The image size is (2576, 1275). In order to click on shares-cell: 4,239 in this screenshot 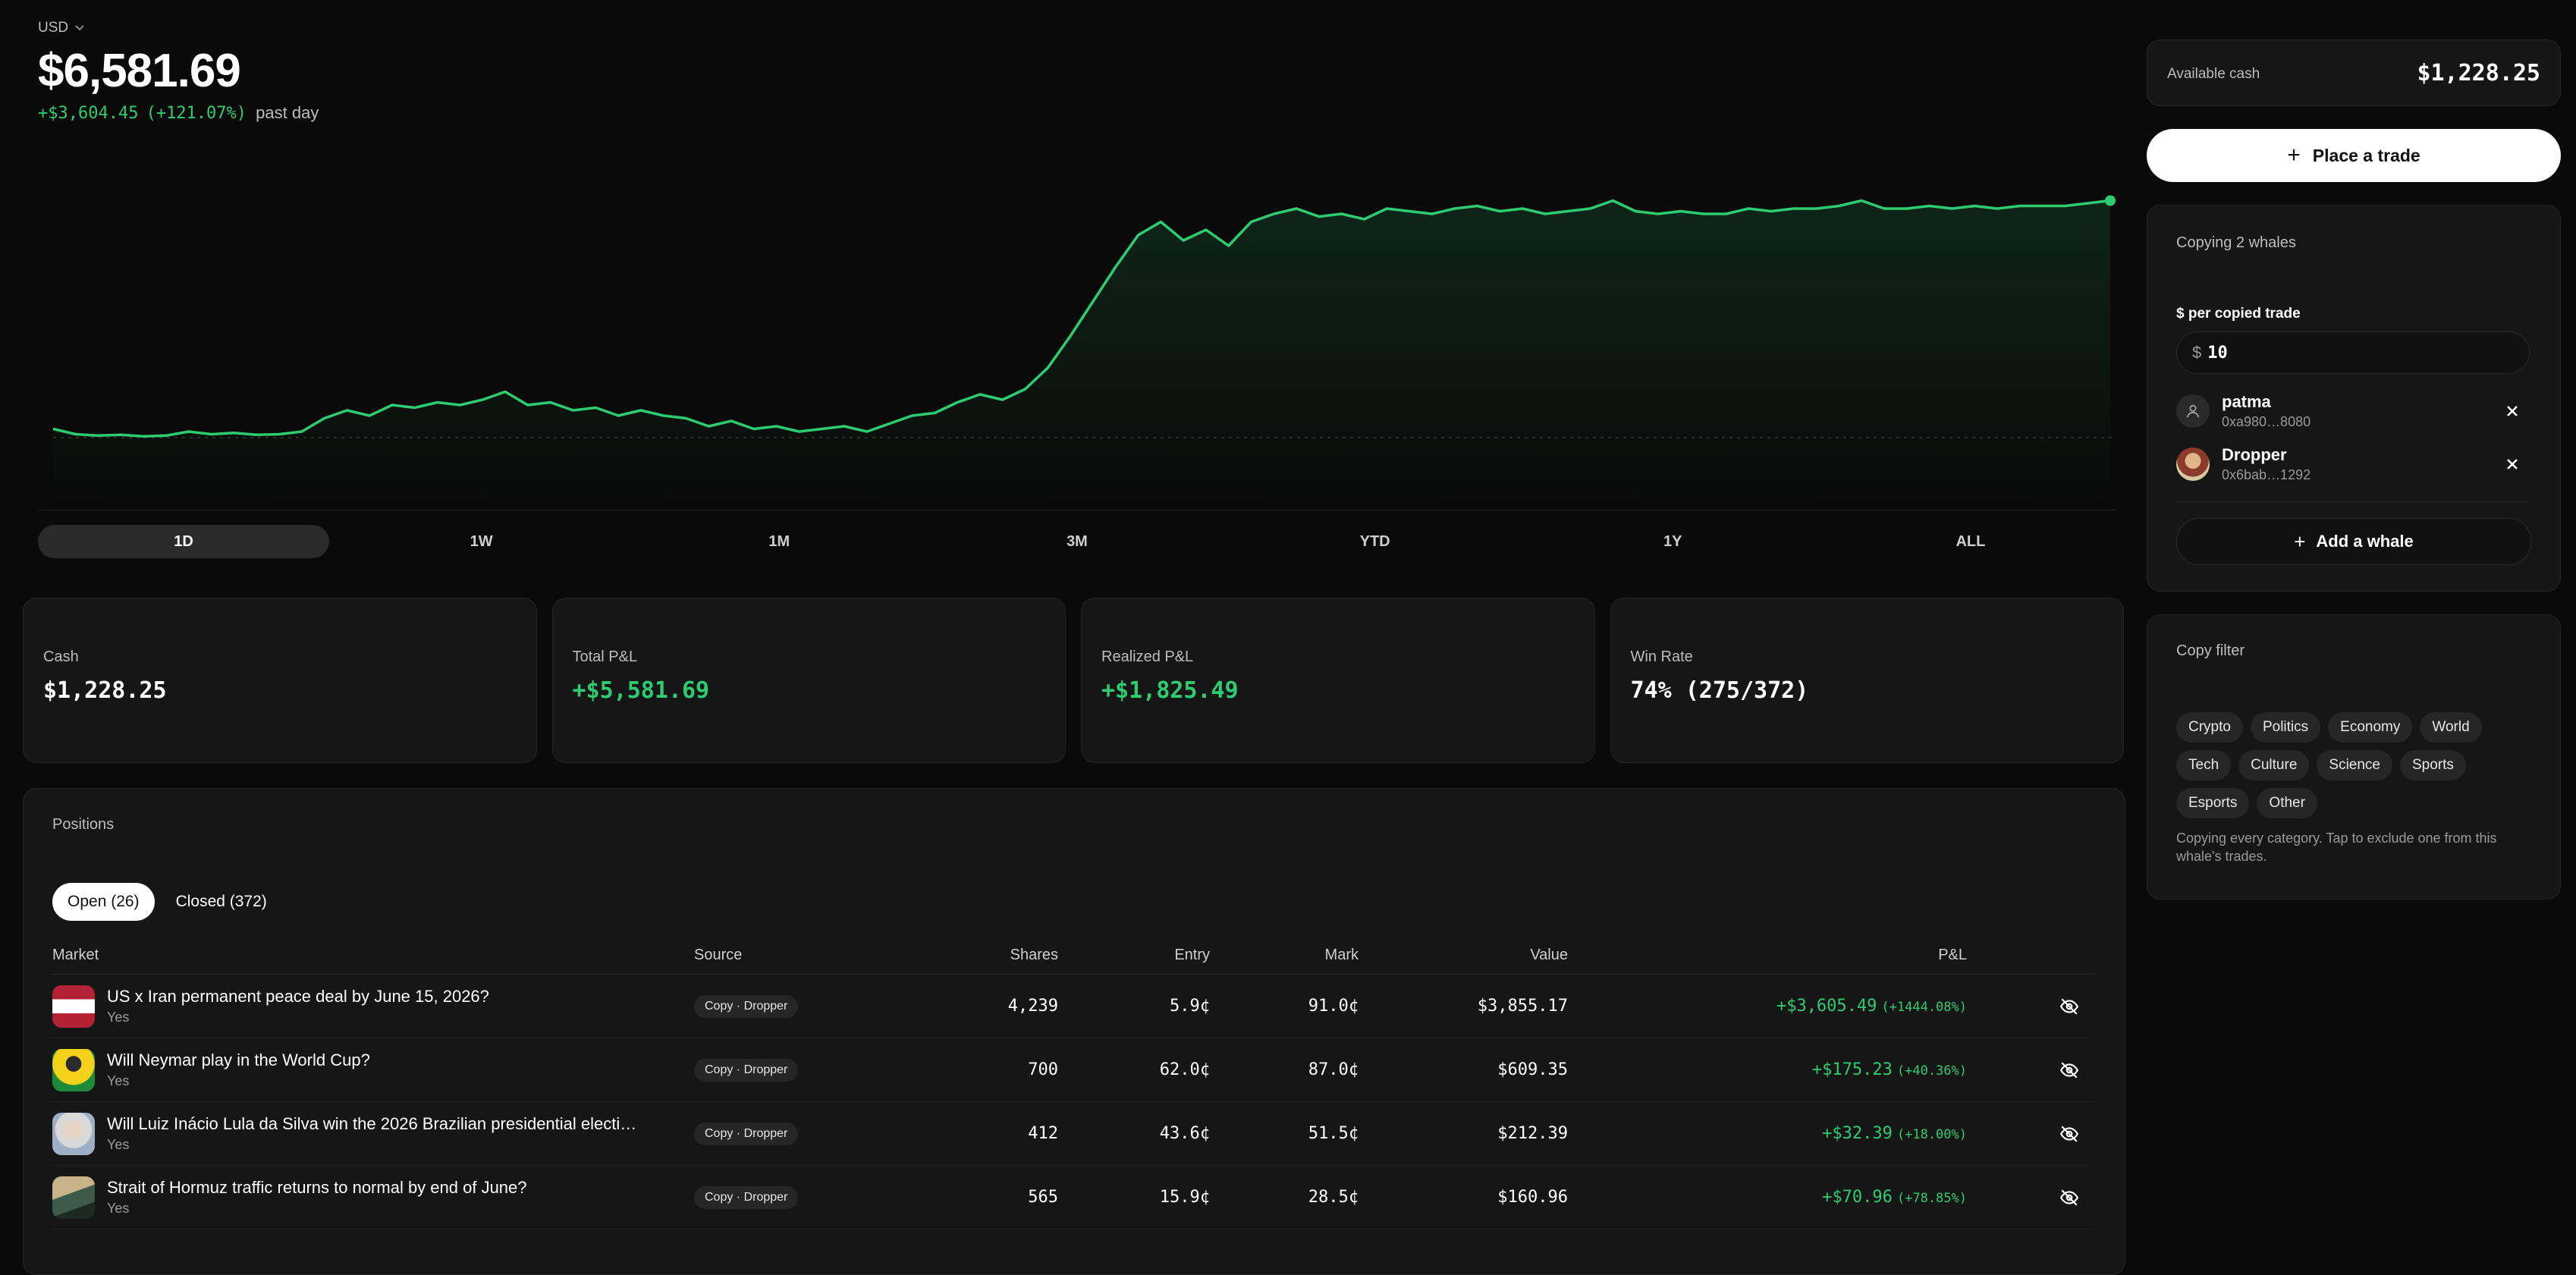, I will do `click(1032, 1006)`.